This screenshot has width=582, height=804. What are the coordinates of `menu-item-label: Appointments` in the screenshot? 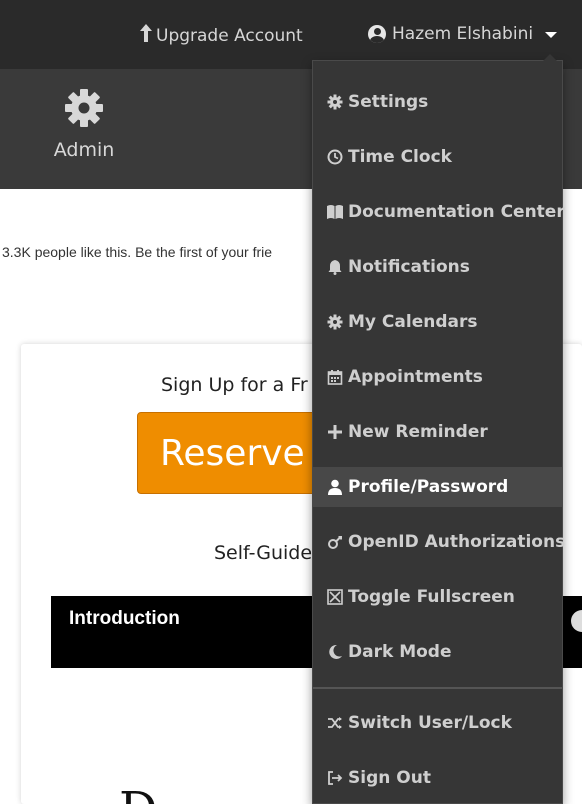 It's located at (415, 377).